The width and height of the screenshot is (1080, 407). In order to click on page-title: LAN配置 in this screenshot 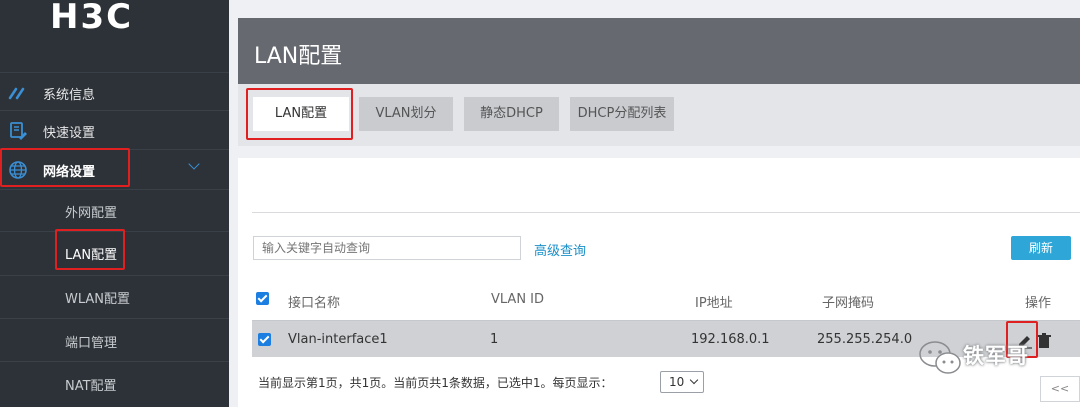, I will do `click(298, 56)`.